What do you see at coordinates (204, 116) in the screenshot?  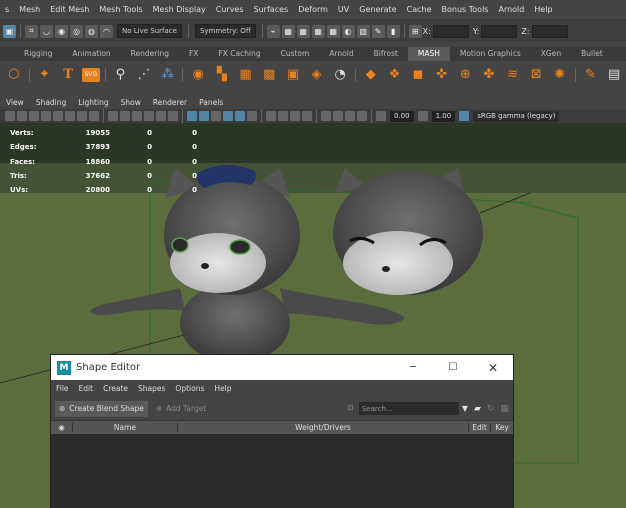 I see `smooth-shade-icon` at bounding box center [204, 116].